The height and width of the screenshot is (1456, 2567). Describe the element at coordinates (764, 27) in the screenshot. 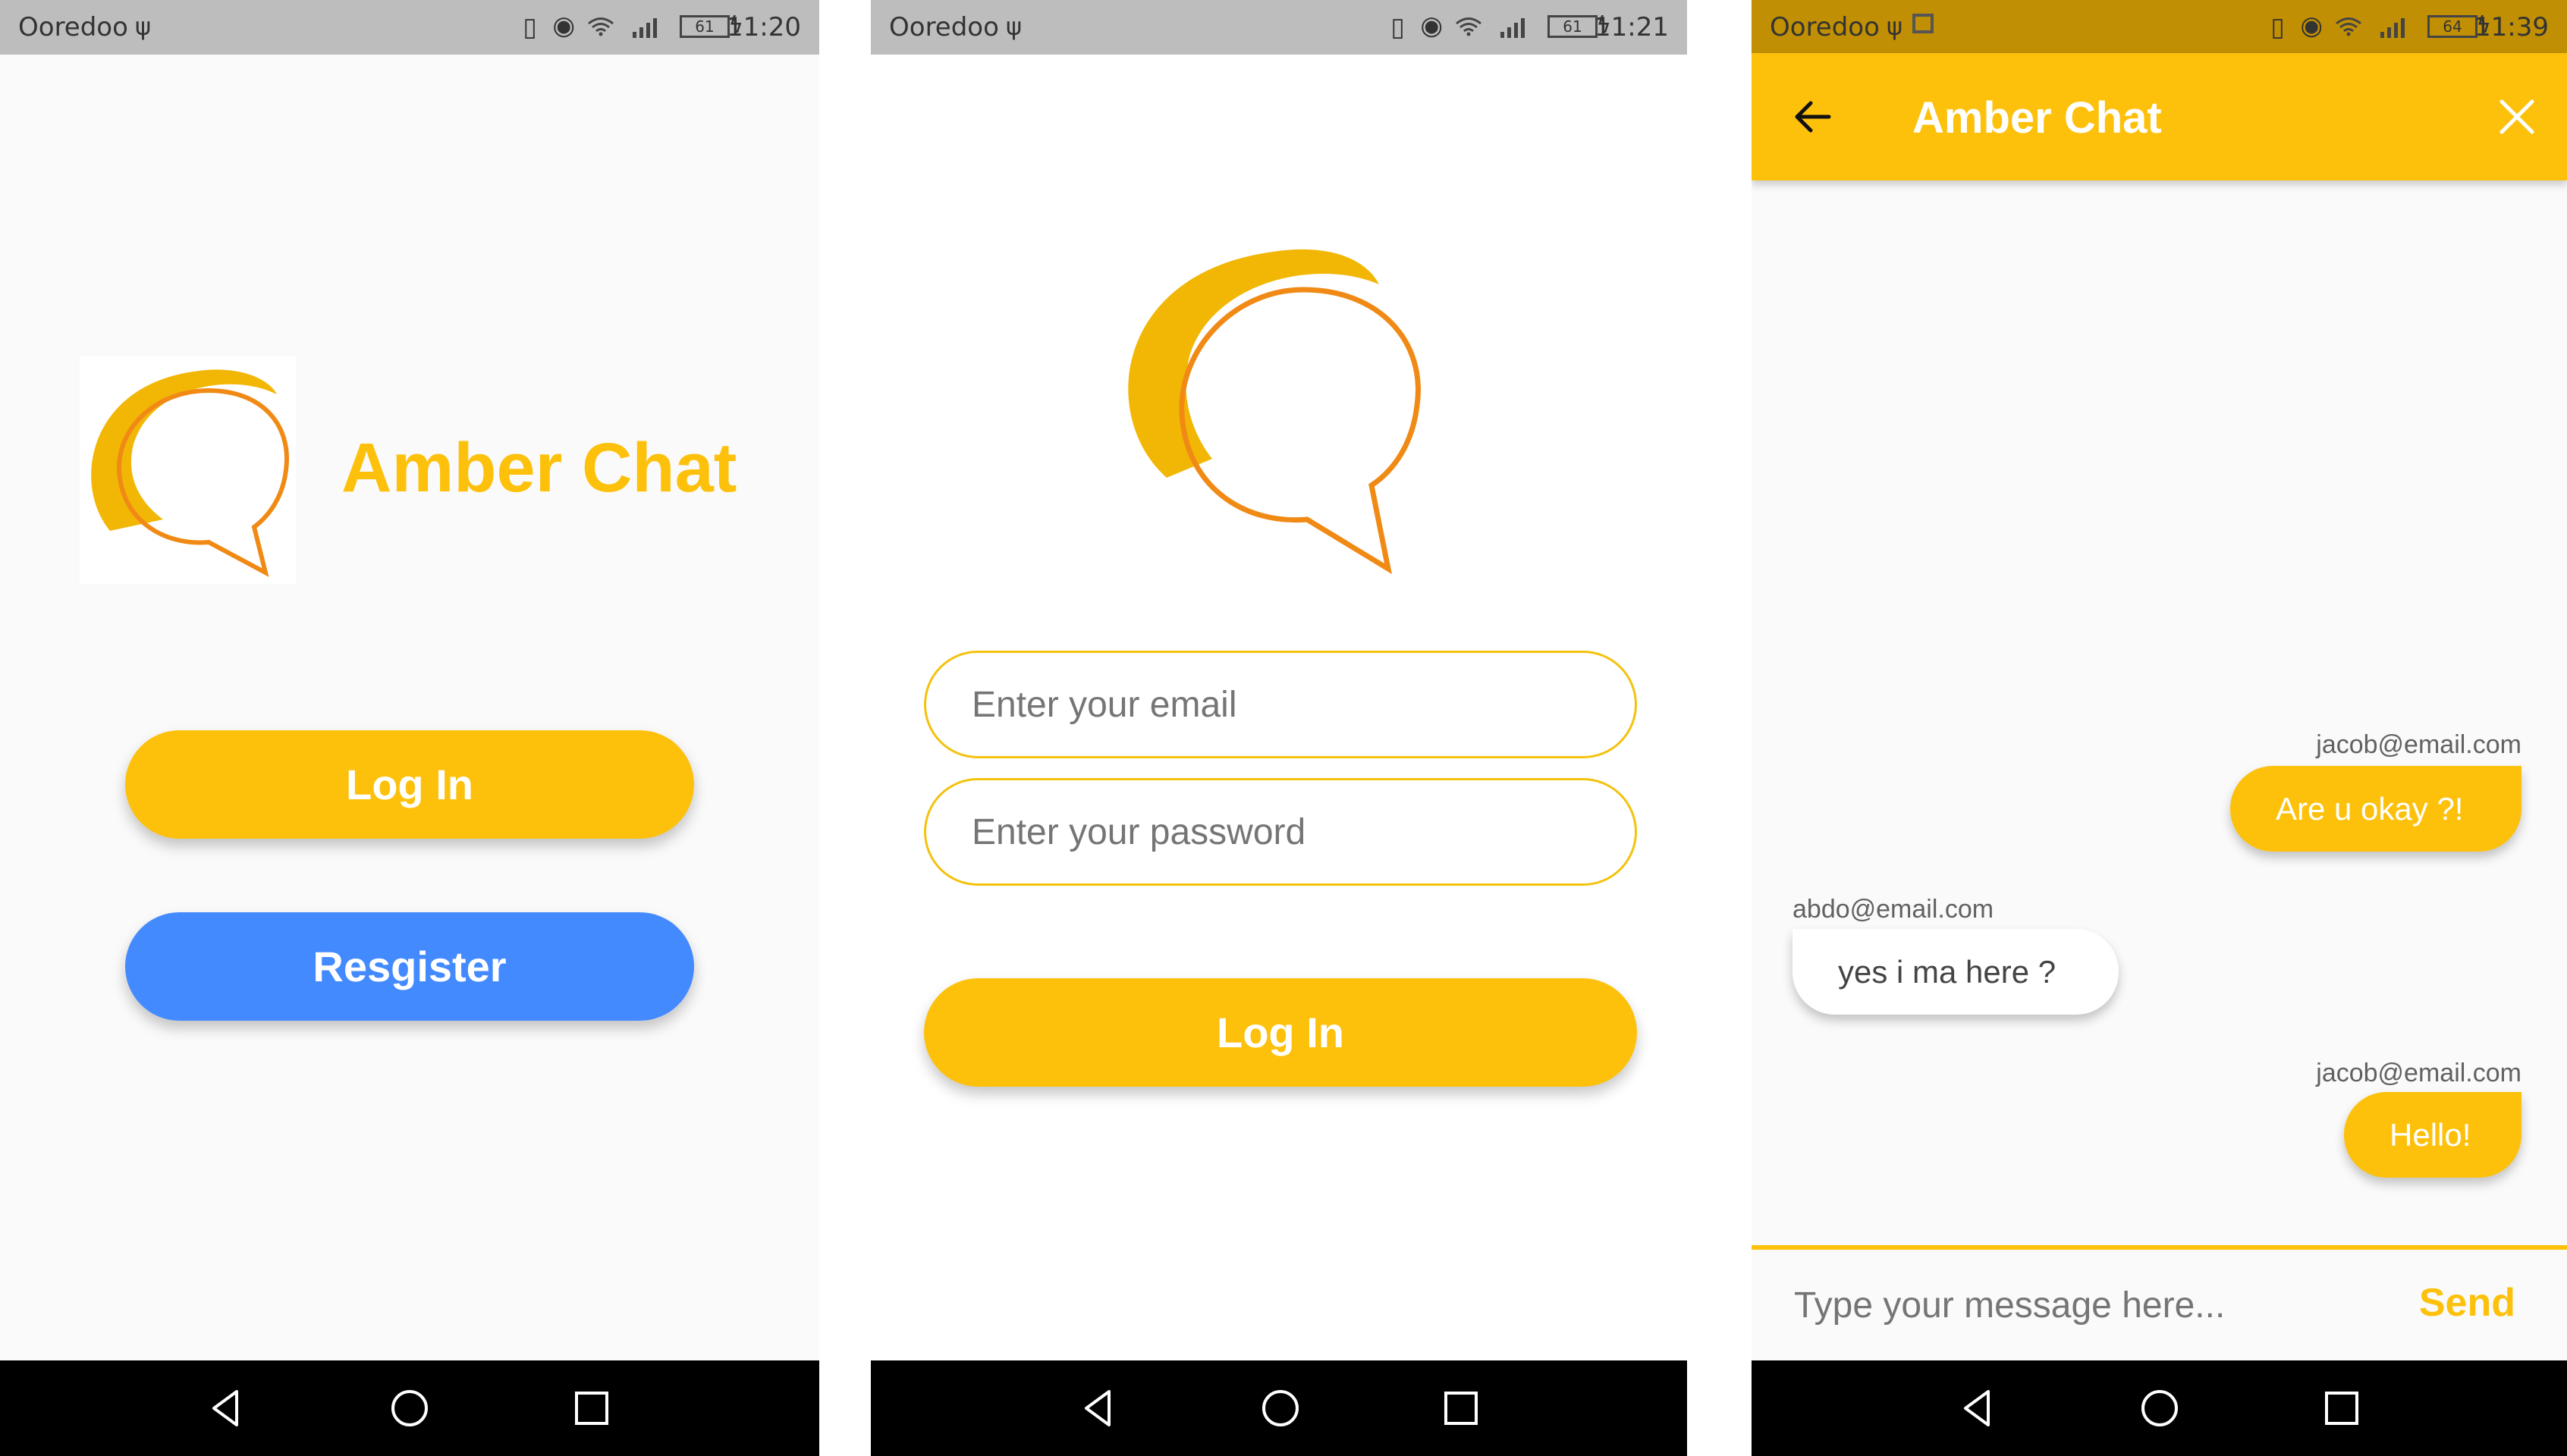

I see `clock: 11:20` at that location.